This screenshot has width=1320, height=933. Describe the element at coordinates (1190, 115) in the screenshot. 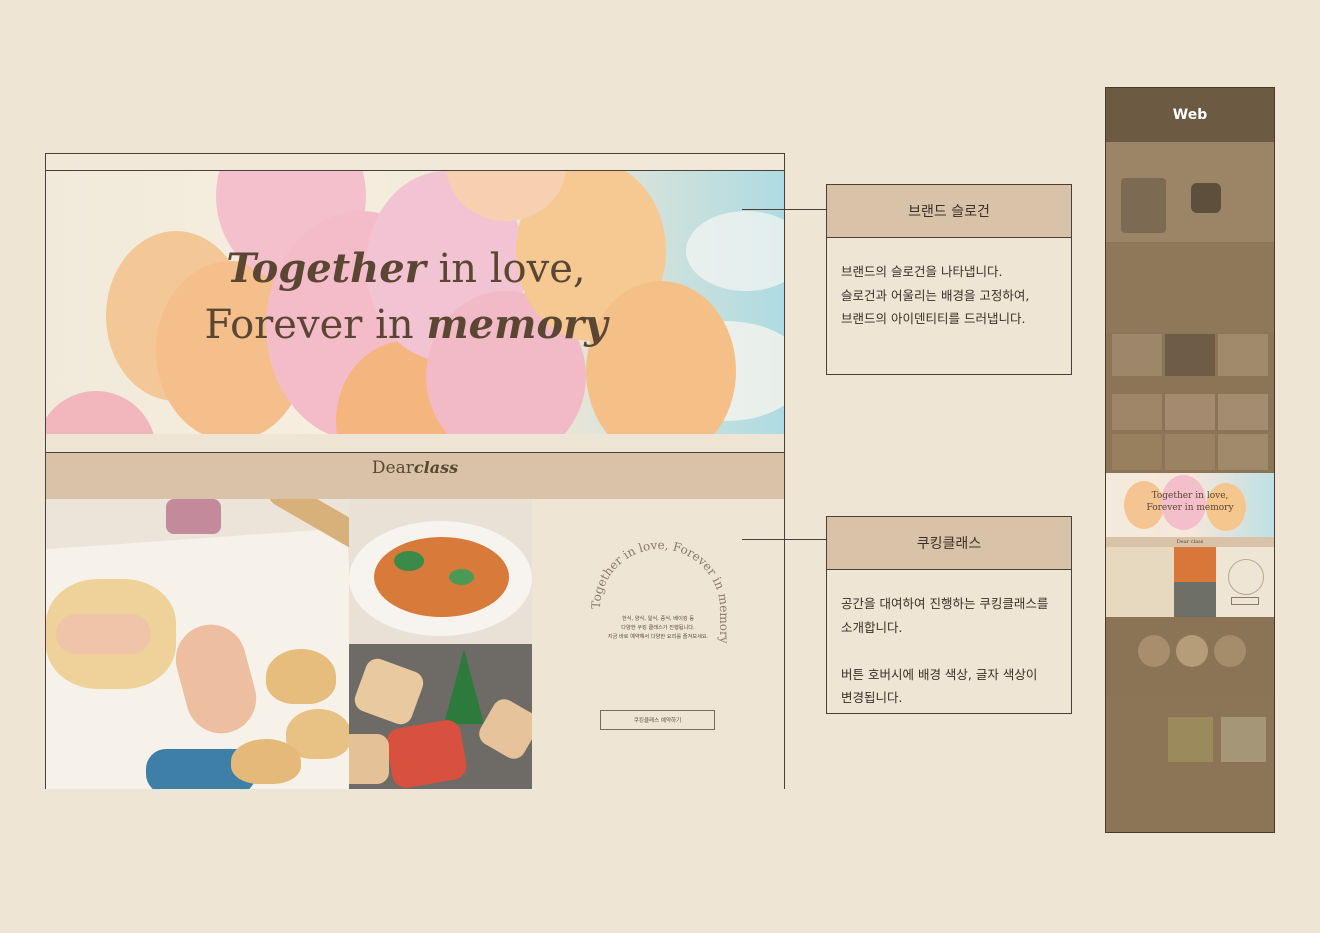

I see `web-label: Web` at that location.